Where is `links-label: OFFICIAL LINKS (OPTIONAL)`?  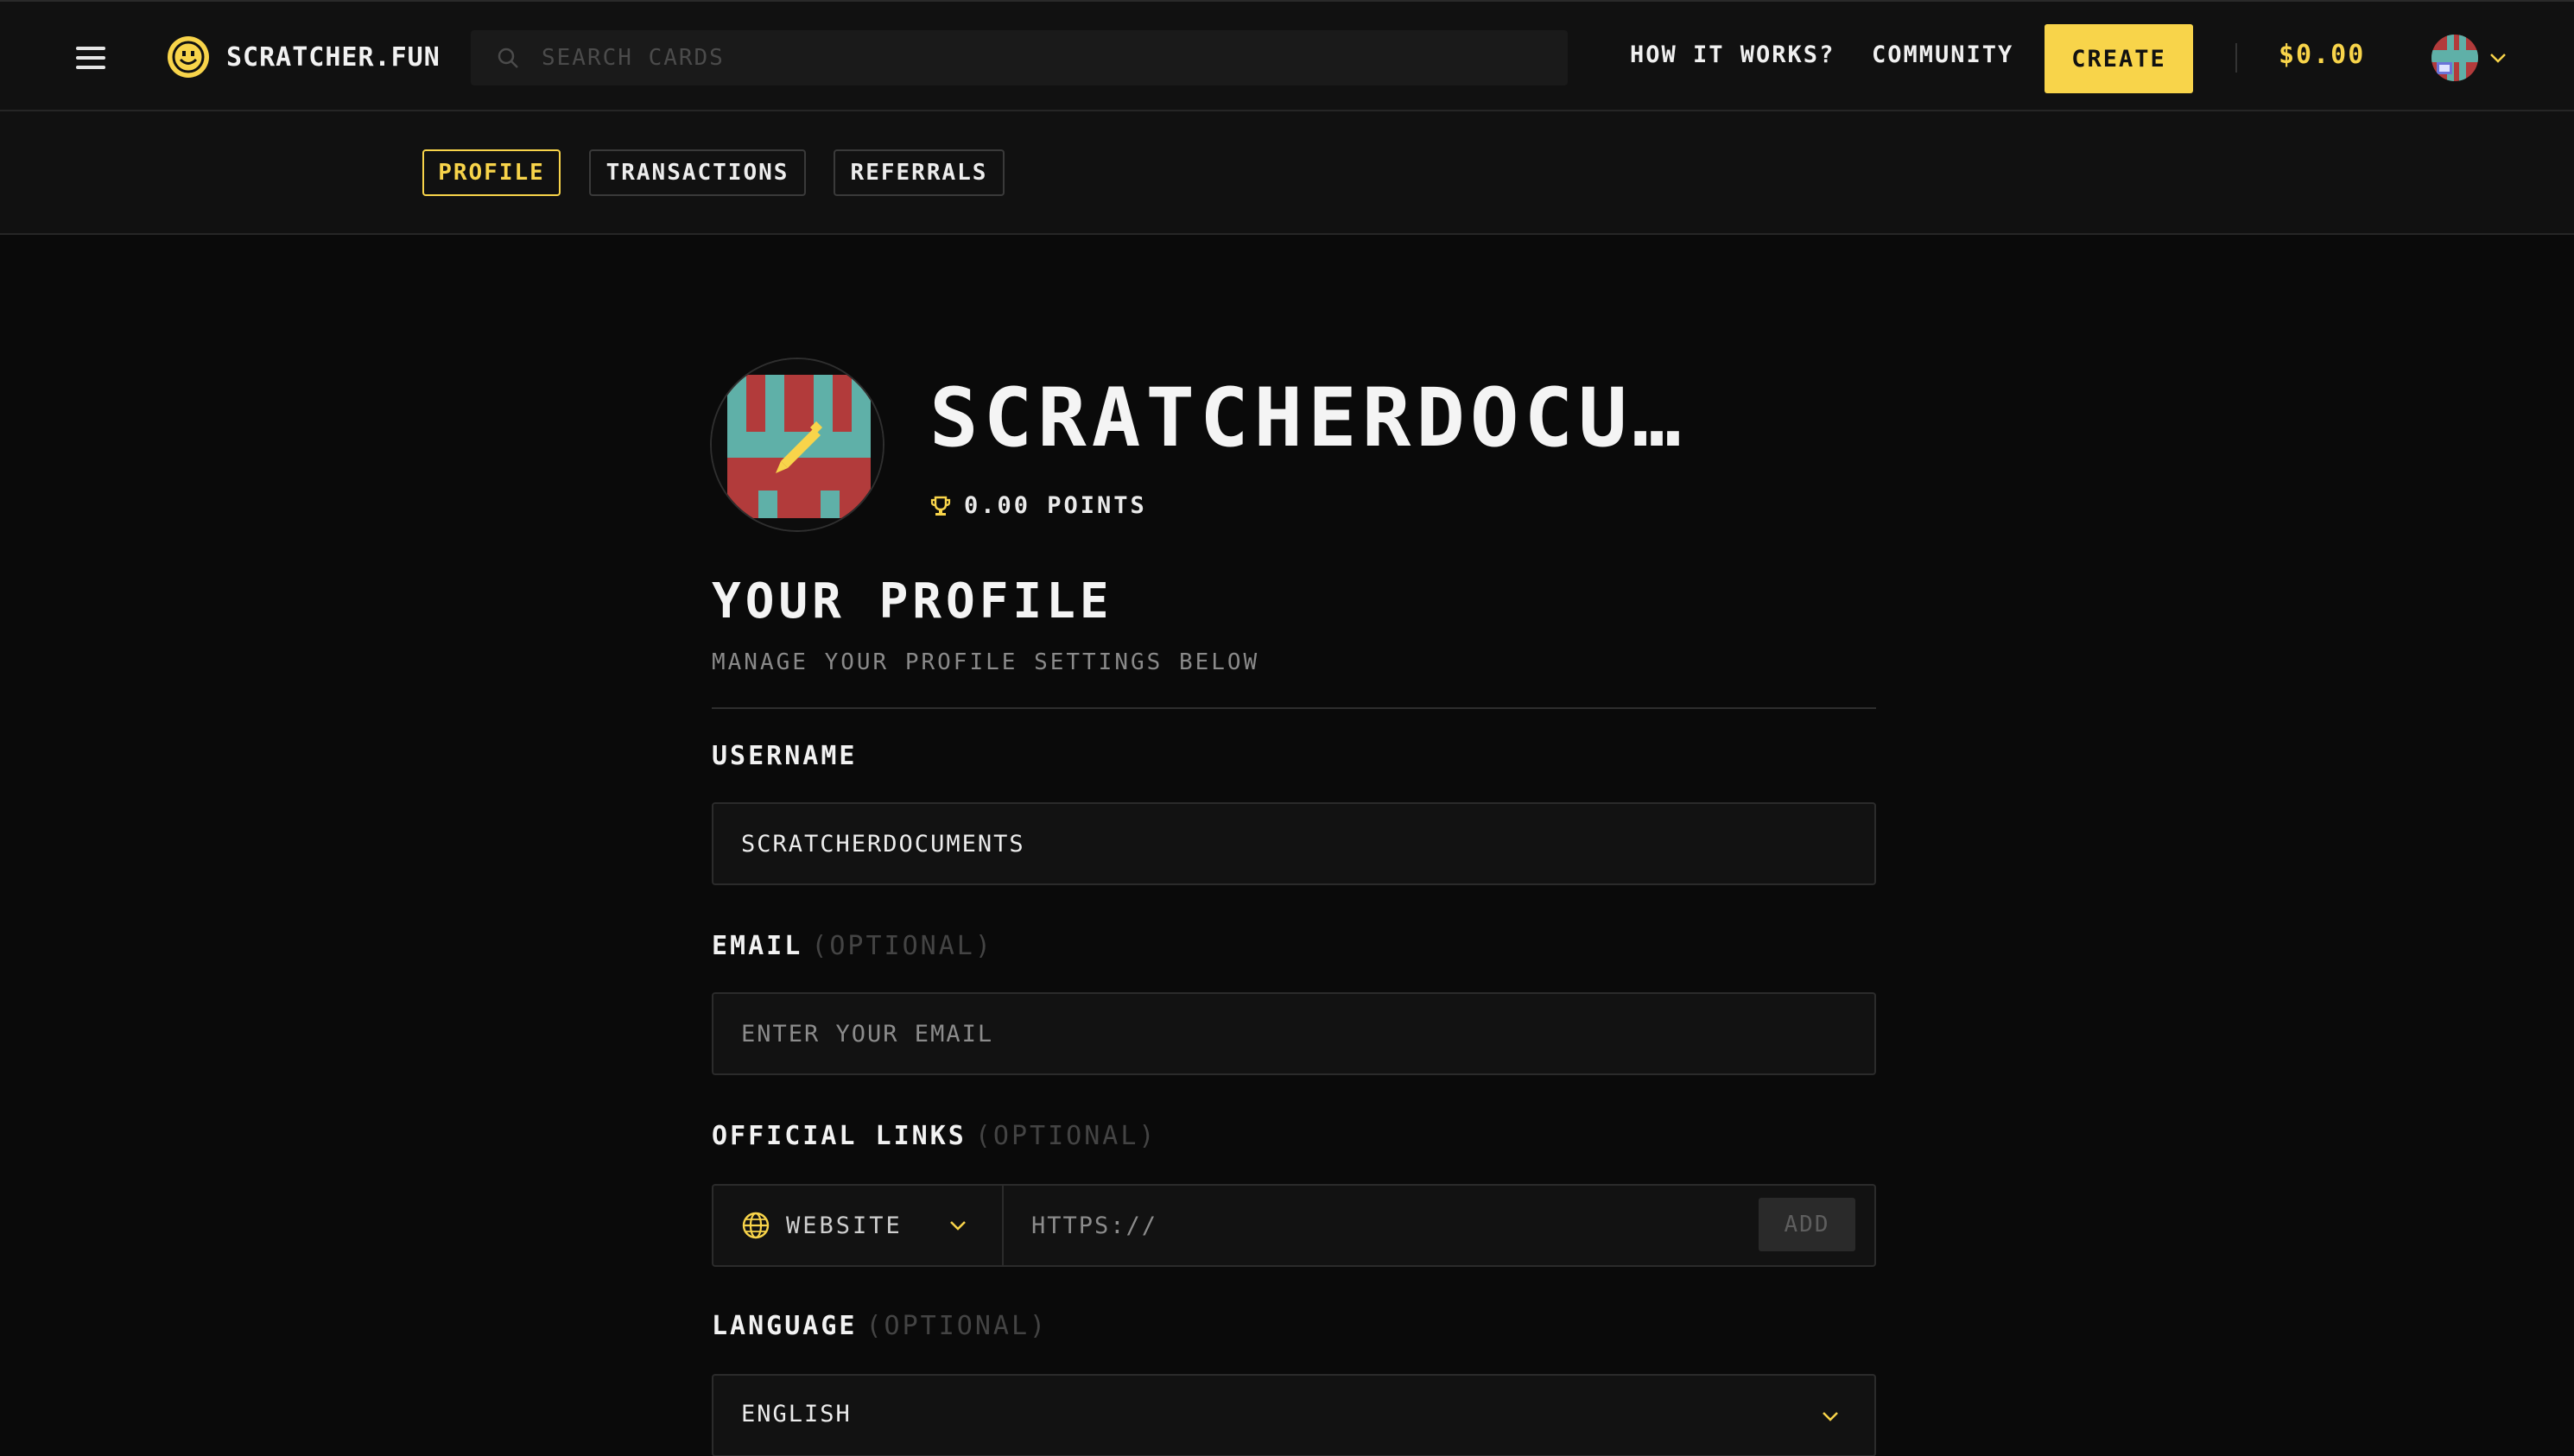
links-label: OFFICIAL LINKS (OPTIONAL) is located at coordinates (935, 1136).